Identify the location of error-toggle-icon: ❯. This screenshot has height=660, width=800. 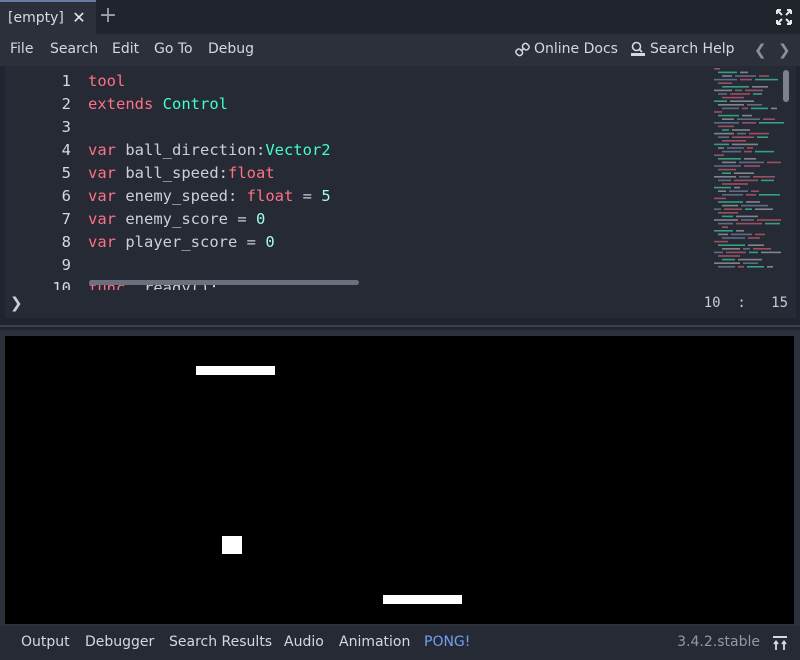
(16, 303).